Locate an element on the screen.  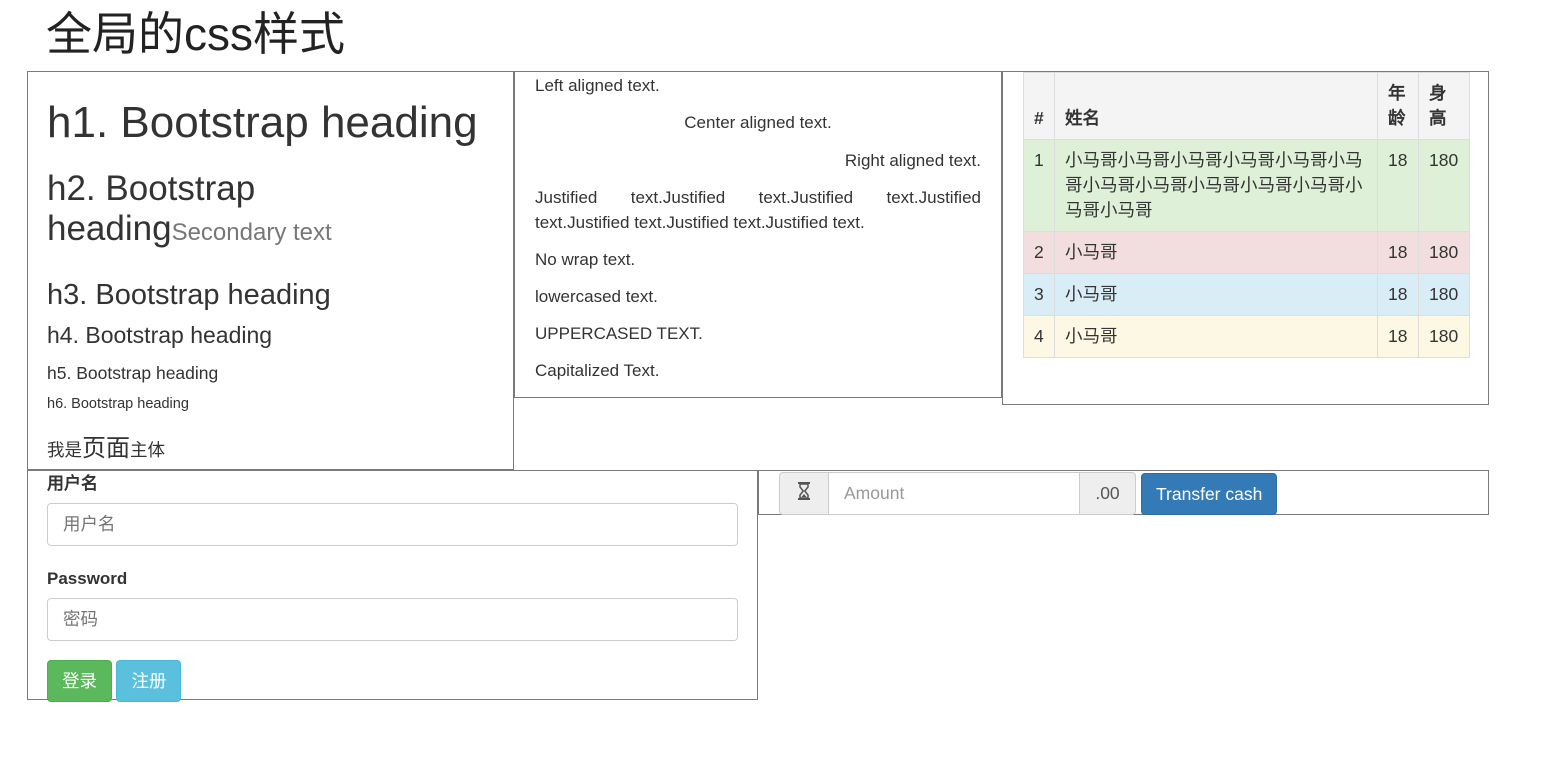
table-row: 4 小马哥 18 180 is located at coordinates (1246, 336).